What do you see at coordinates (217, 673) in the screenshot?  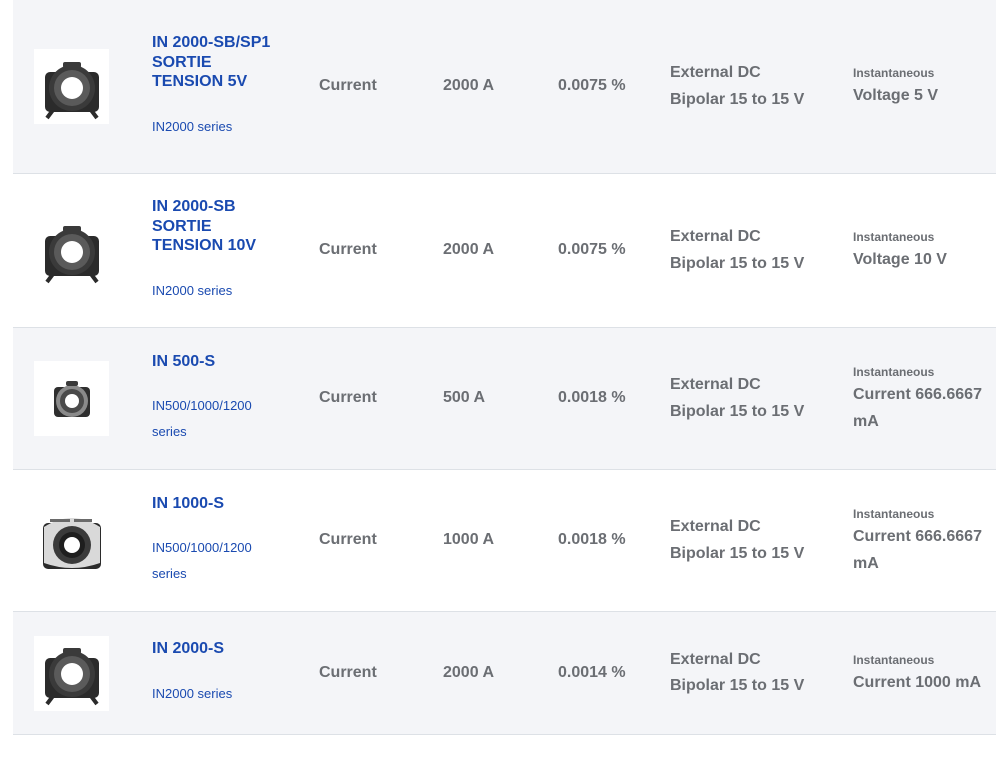 I see `product-name-cell: IN 2000-S IN2000 series` at bounding box center [217, 673].